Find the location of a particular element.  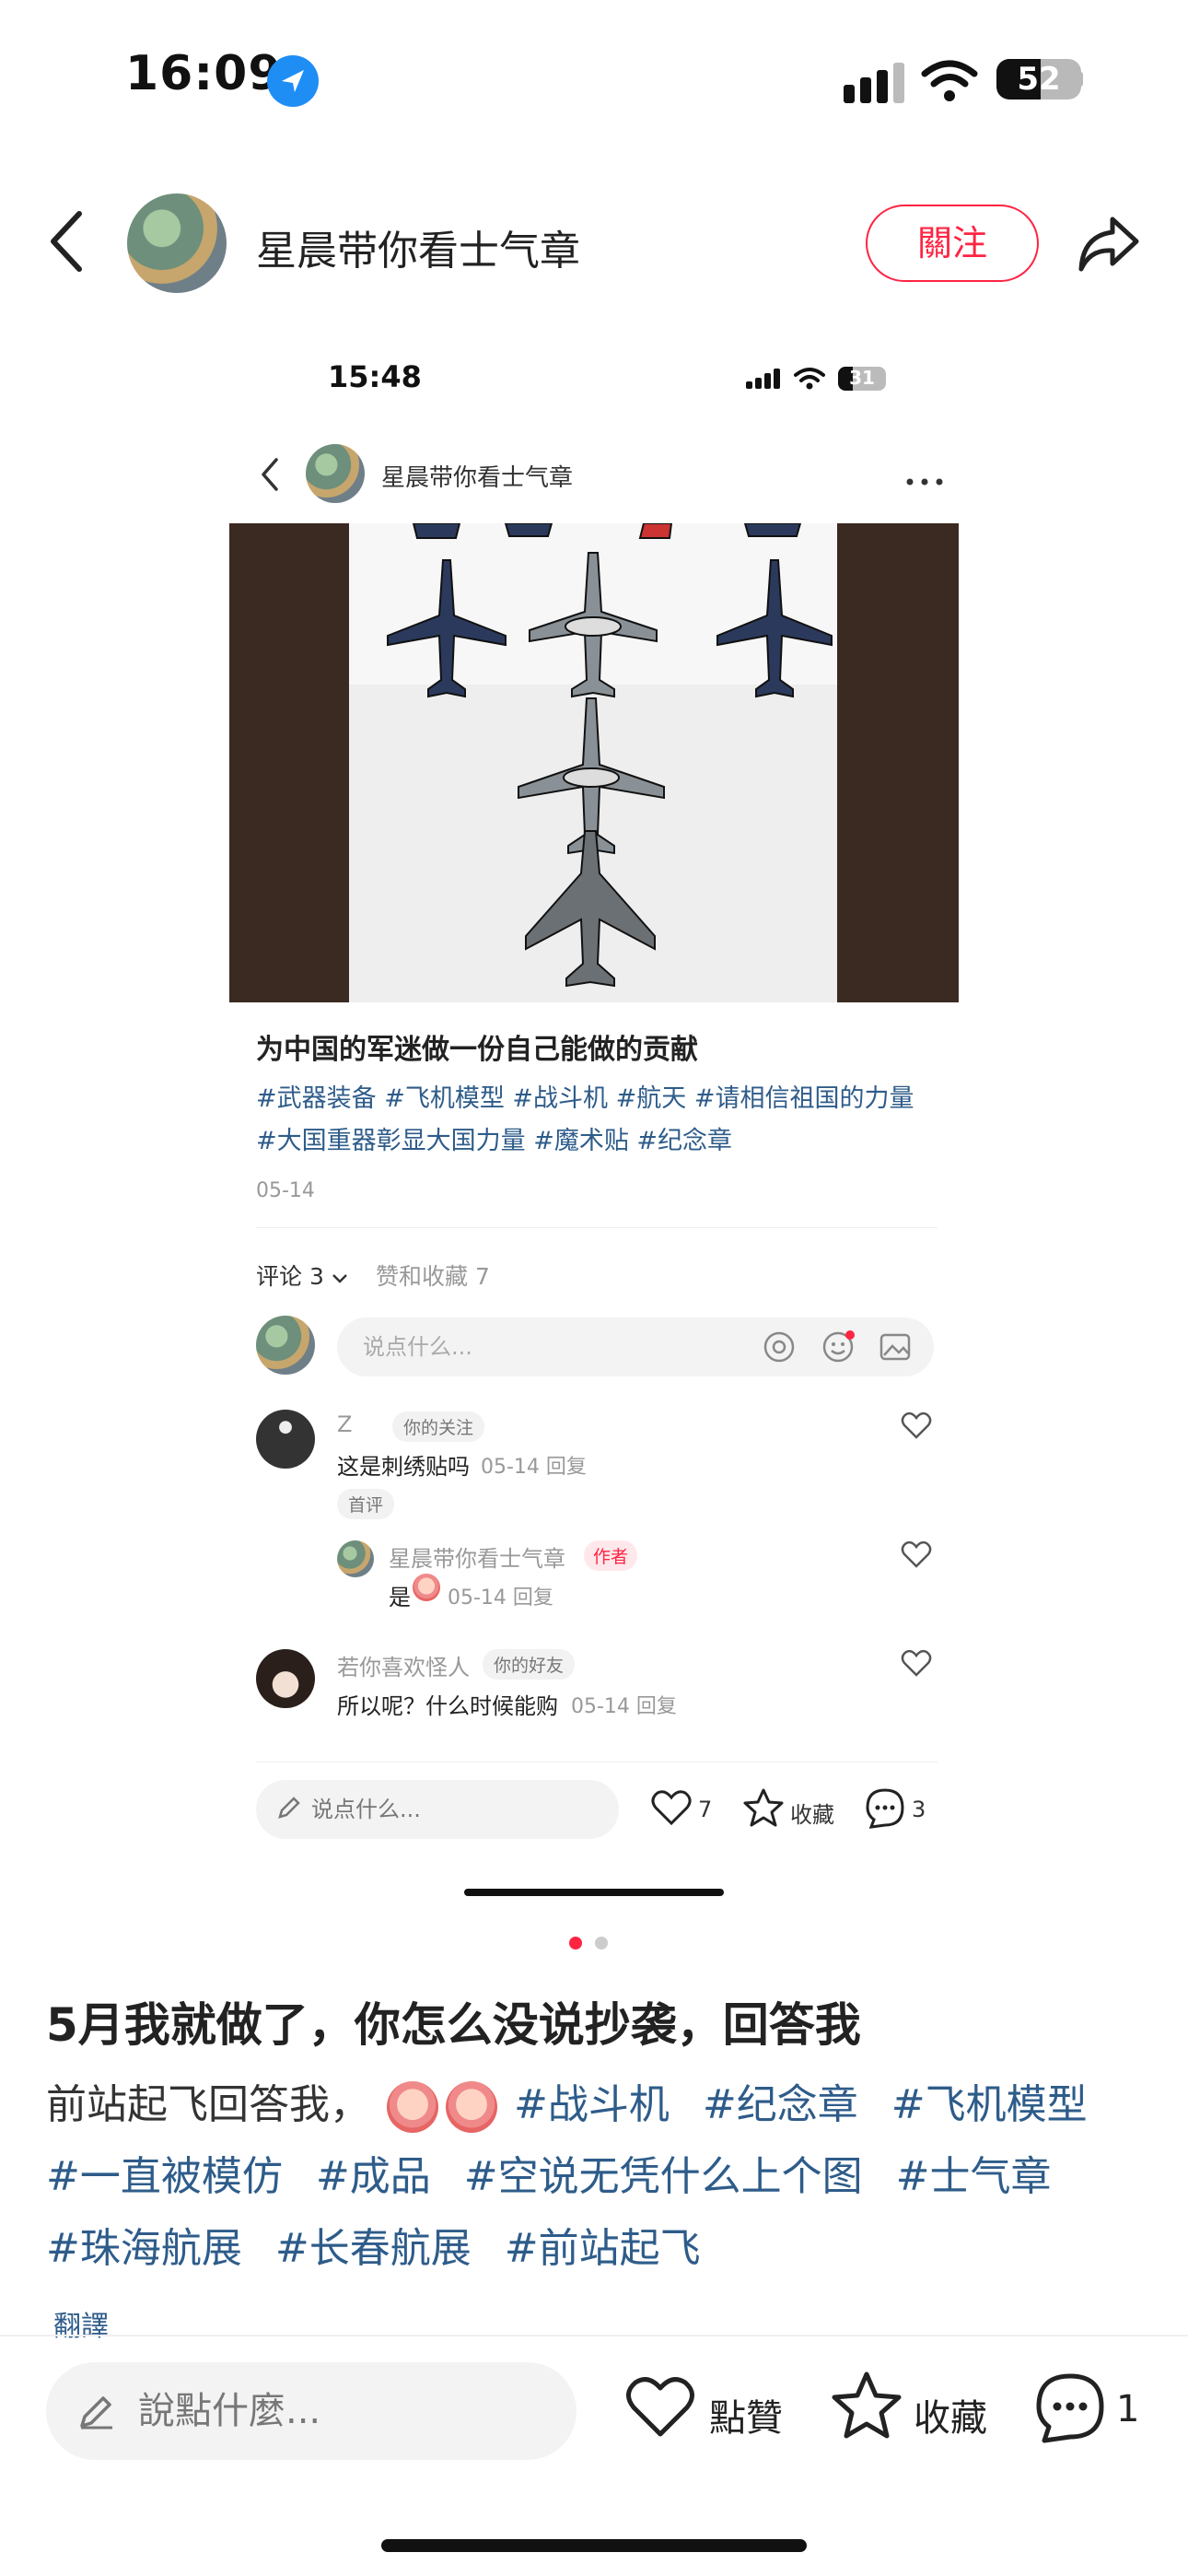

hashtag: #前站起飞 is located at coordinates (603, 2248).